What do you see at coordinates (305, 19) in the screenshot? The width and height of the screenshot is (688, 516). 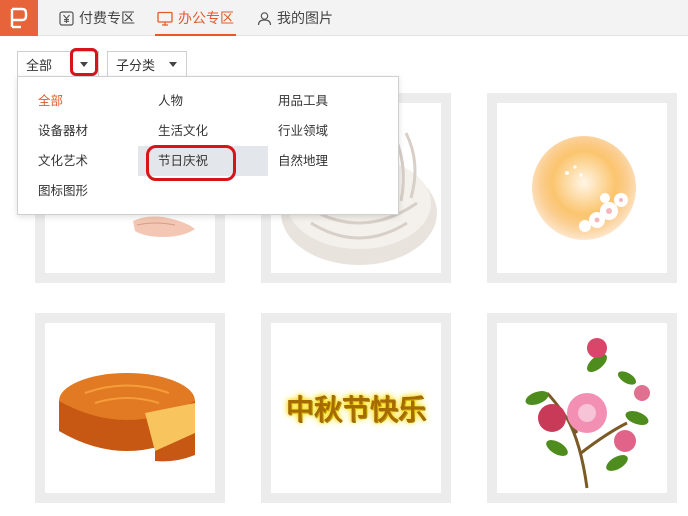 I see `tab-label: 我的图片` at bounding box center [305, 19].